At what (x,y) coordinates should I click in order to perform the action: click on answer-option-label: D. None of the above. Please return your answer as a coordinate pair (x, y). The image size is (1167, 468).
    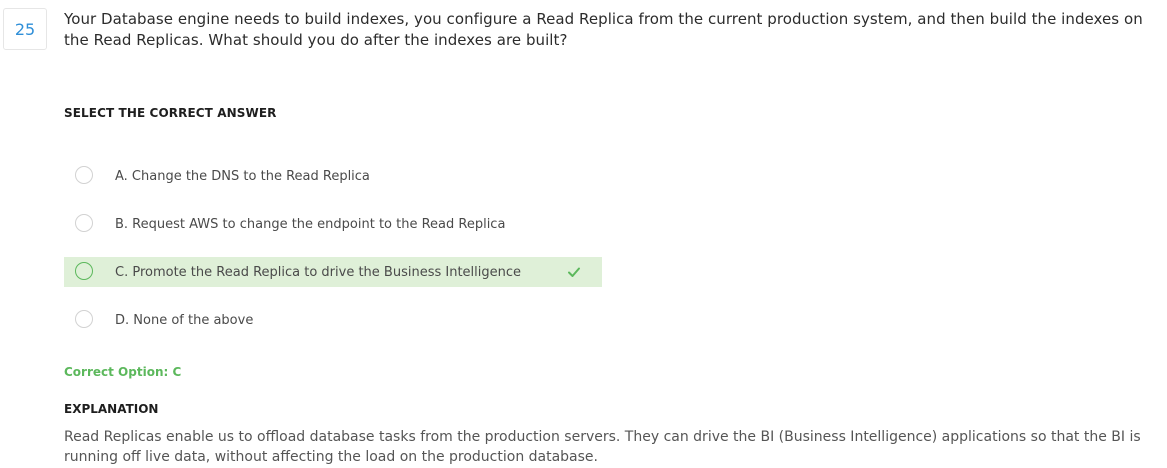
    Looking at the image, I should click on (184, 320).